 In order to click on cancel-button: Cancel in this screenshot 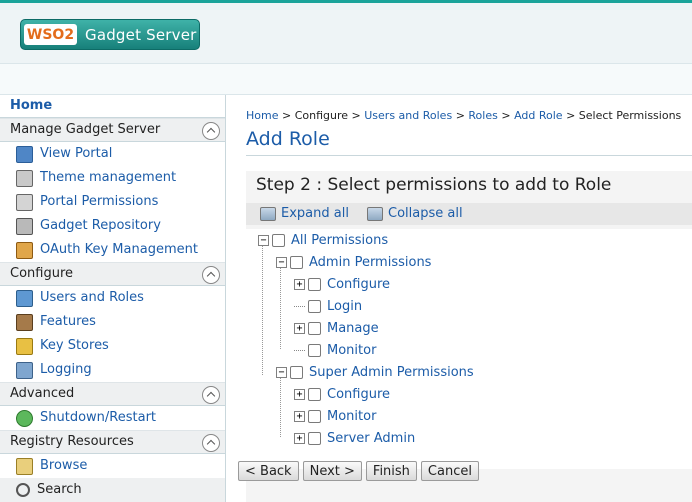, I will do `click(449, 471)`.